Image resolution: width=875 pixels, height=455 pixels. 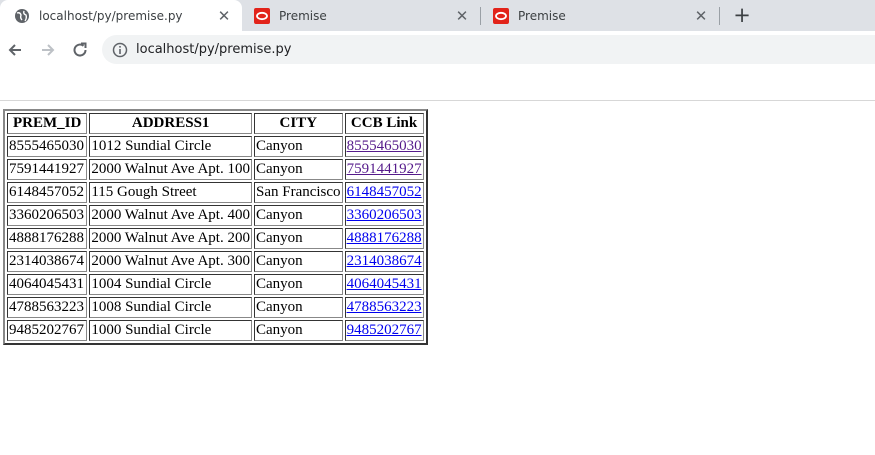 What do you see at coordinates (170, 284) in the screenshot?
I see `address-cell: 1004 Sundial Circle` at bounding box center [170, 284].